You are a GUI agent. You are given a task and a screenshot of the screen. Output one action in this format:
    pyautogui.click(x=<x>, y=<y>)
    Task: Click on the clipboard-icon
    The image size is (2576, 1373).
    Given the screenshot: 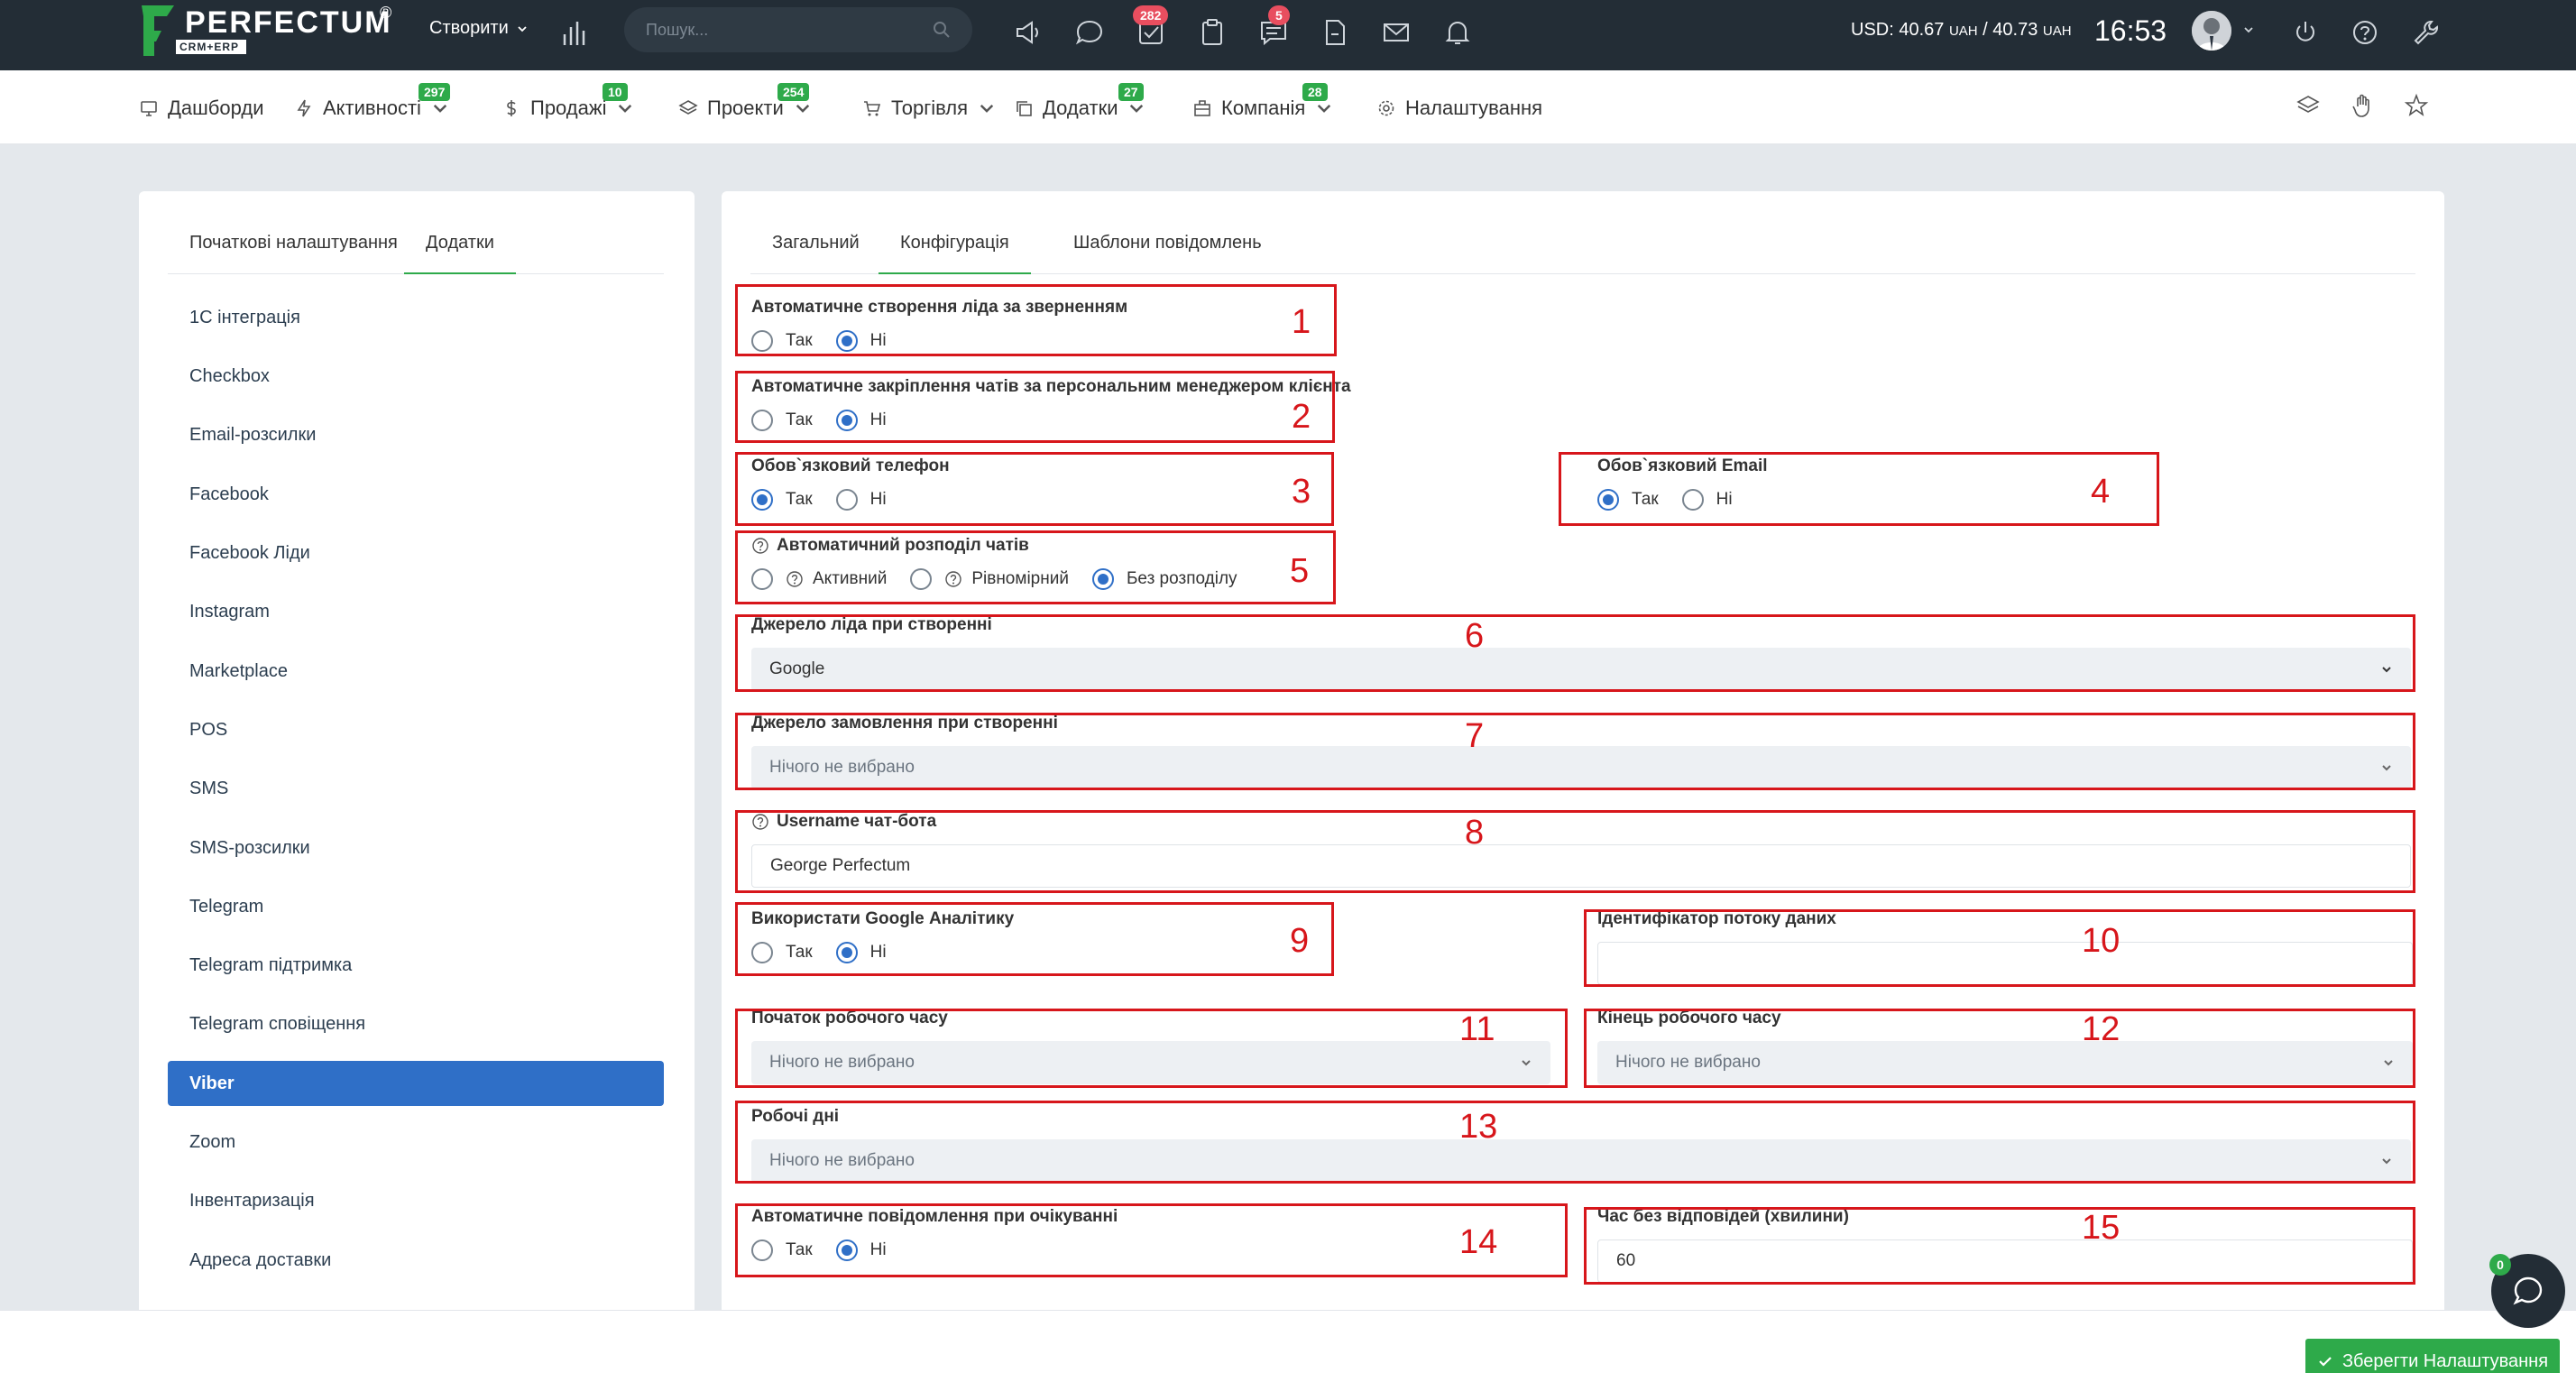 What is the action you would take?
    pyautogui.click(x=1212, y=32)
    